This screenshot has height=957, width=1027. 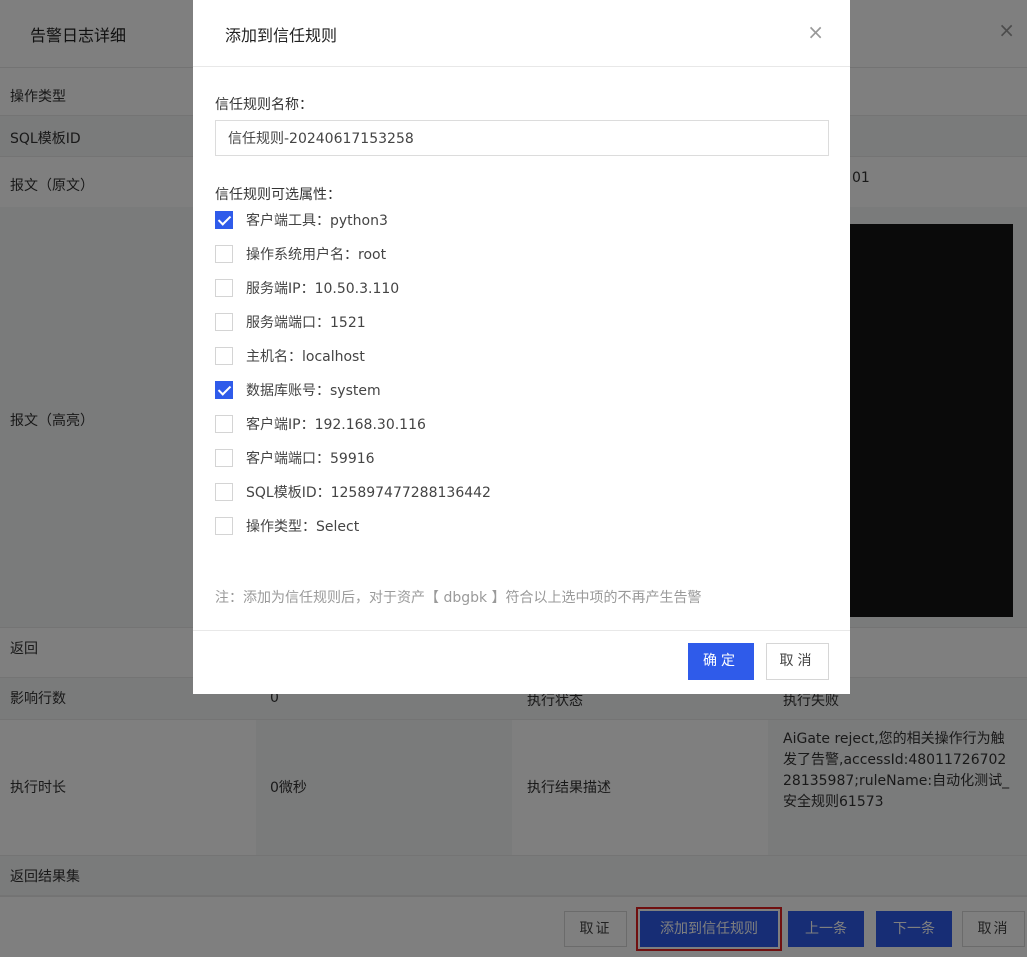 I want to click on option-server-port: 服务端端口：1521, so click(x=290, y=322).